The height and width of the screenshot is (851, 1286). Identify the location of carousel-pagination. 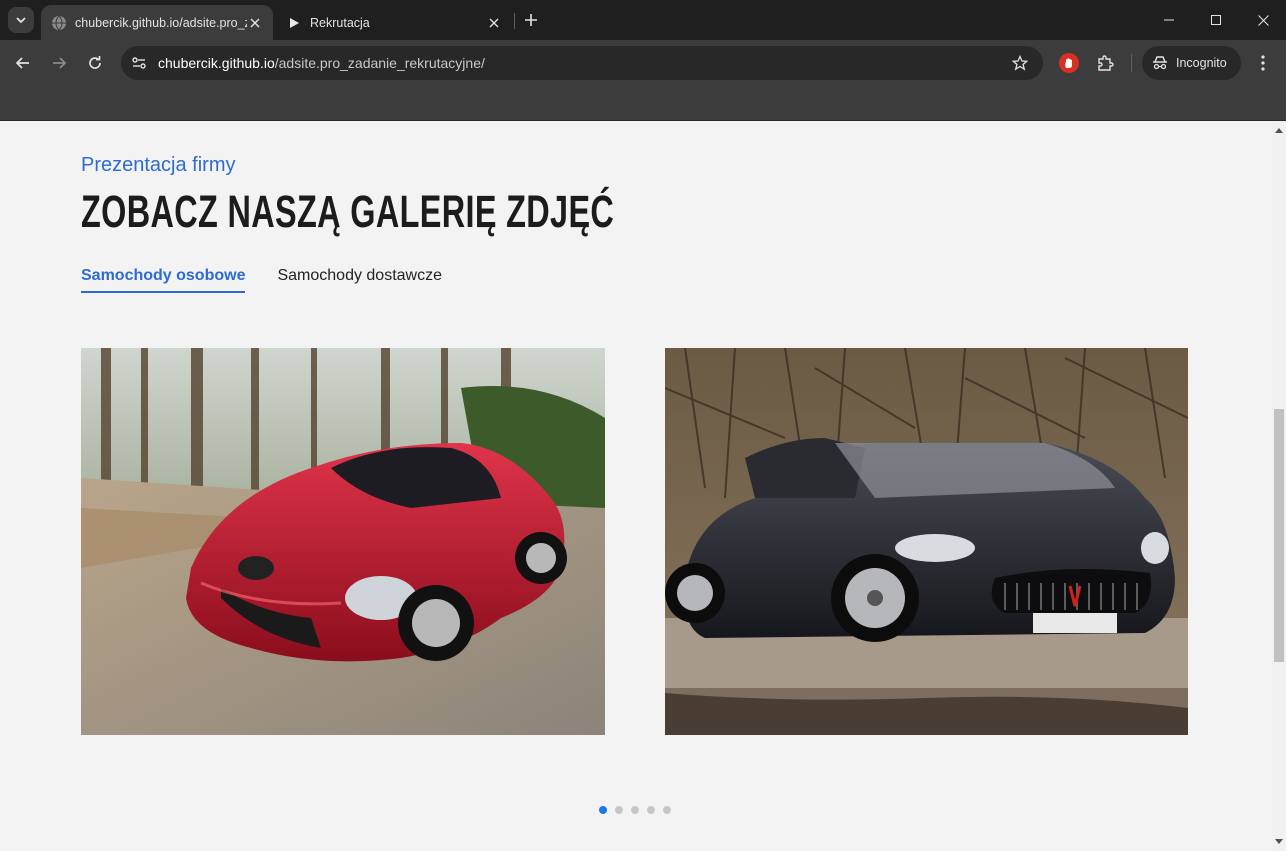
(635, 810).